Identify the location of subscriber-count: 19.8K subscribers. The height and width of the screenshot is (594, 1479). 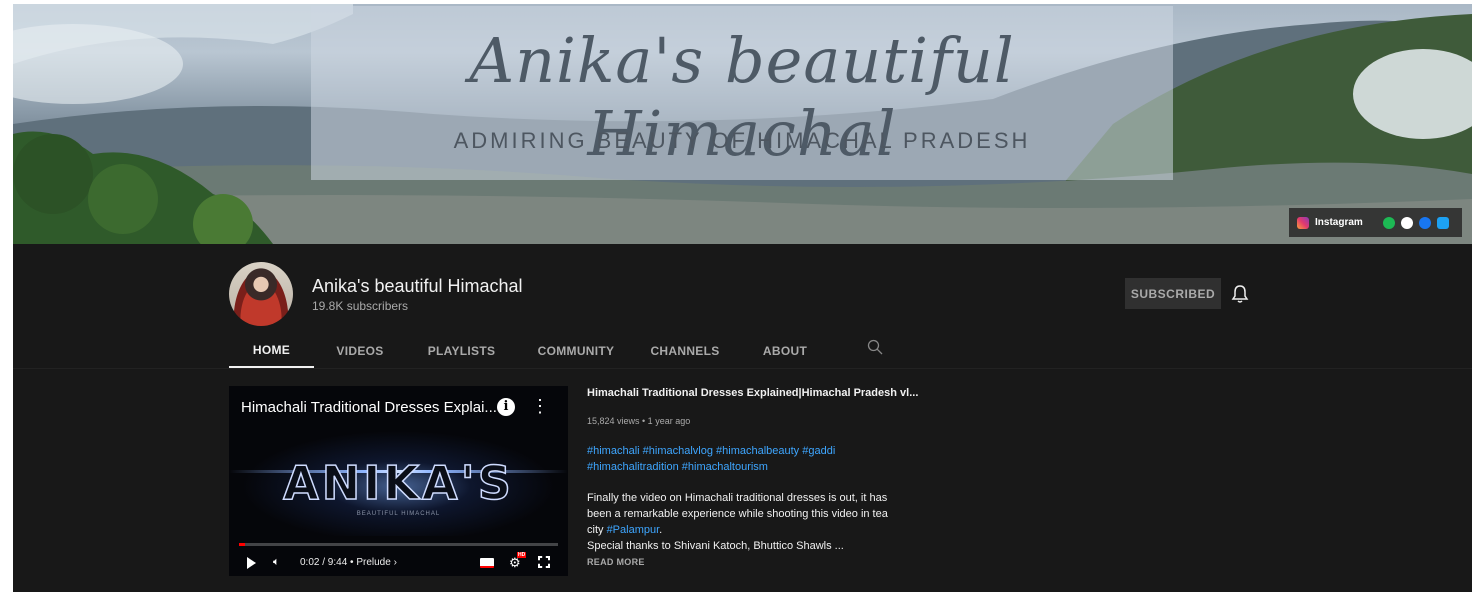
(360, 306).